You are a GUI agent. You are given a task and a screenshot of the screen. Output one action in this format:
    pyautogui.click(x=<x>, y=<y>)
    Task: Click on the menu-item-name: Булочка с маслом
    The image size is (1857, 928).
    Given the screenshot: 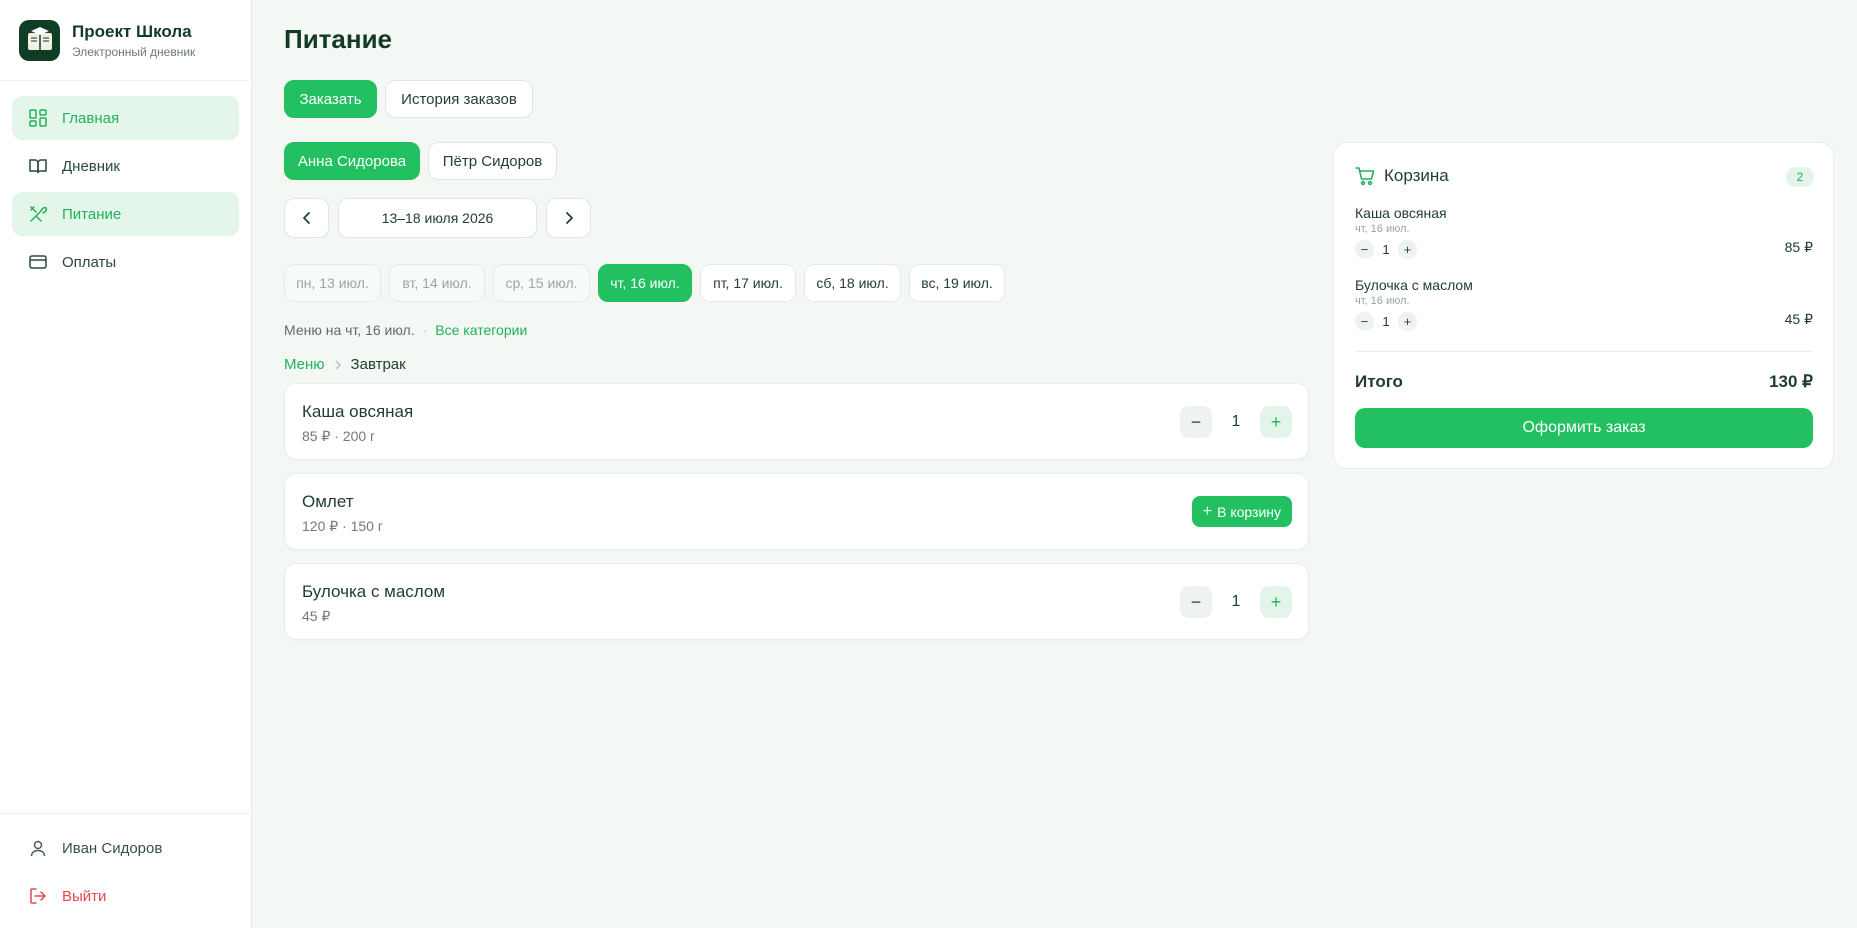 What is the action you would take?
    pyautogui.click(x=374, y=591)
    